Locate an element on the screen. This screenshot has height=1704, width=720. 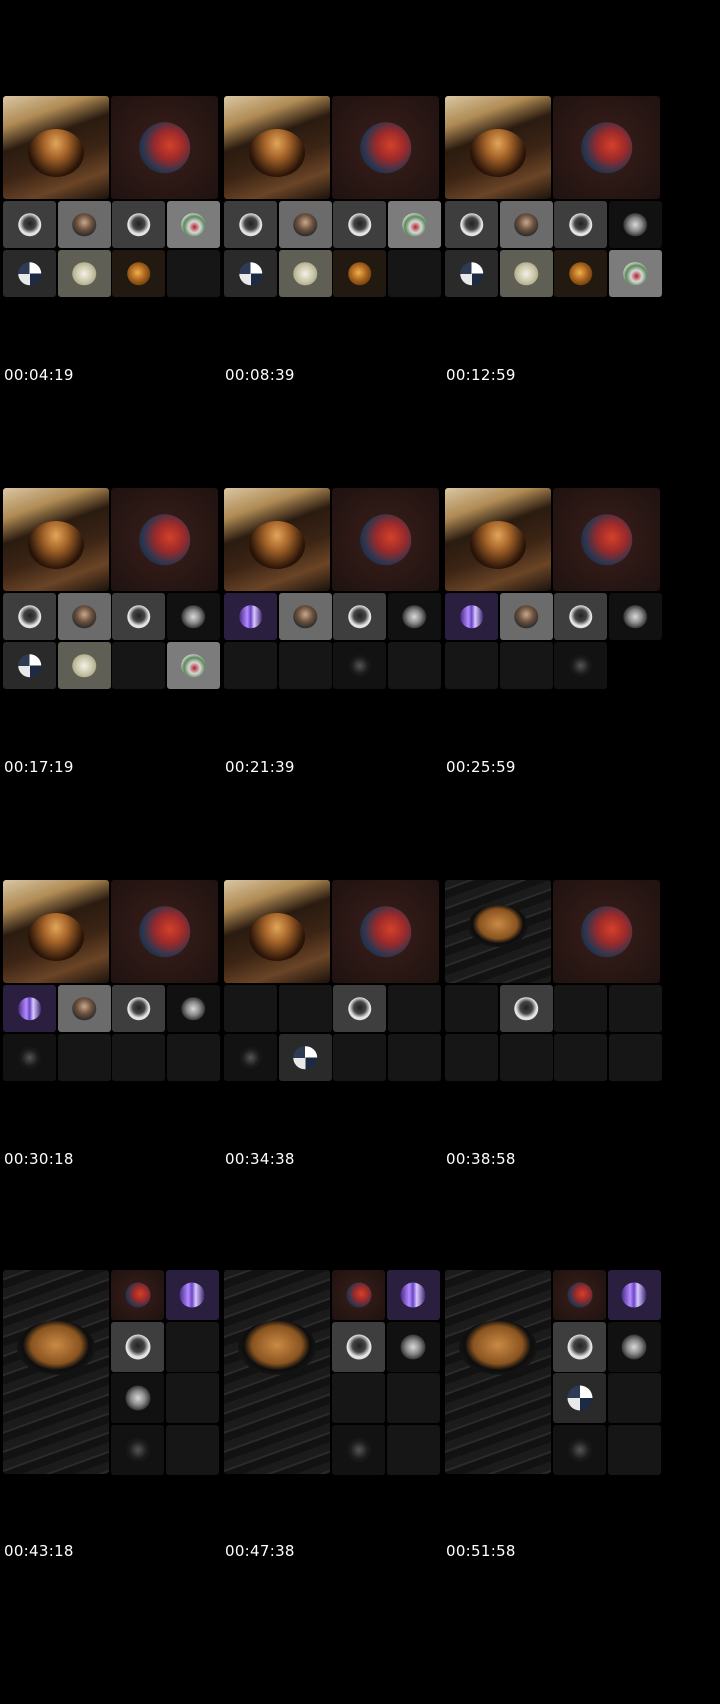
flowers-avatar-icon is located at coordinates (635, 273).